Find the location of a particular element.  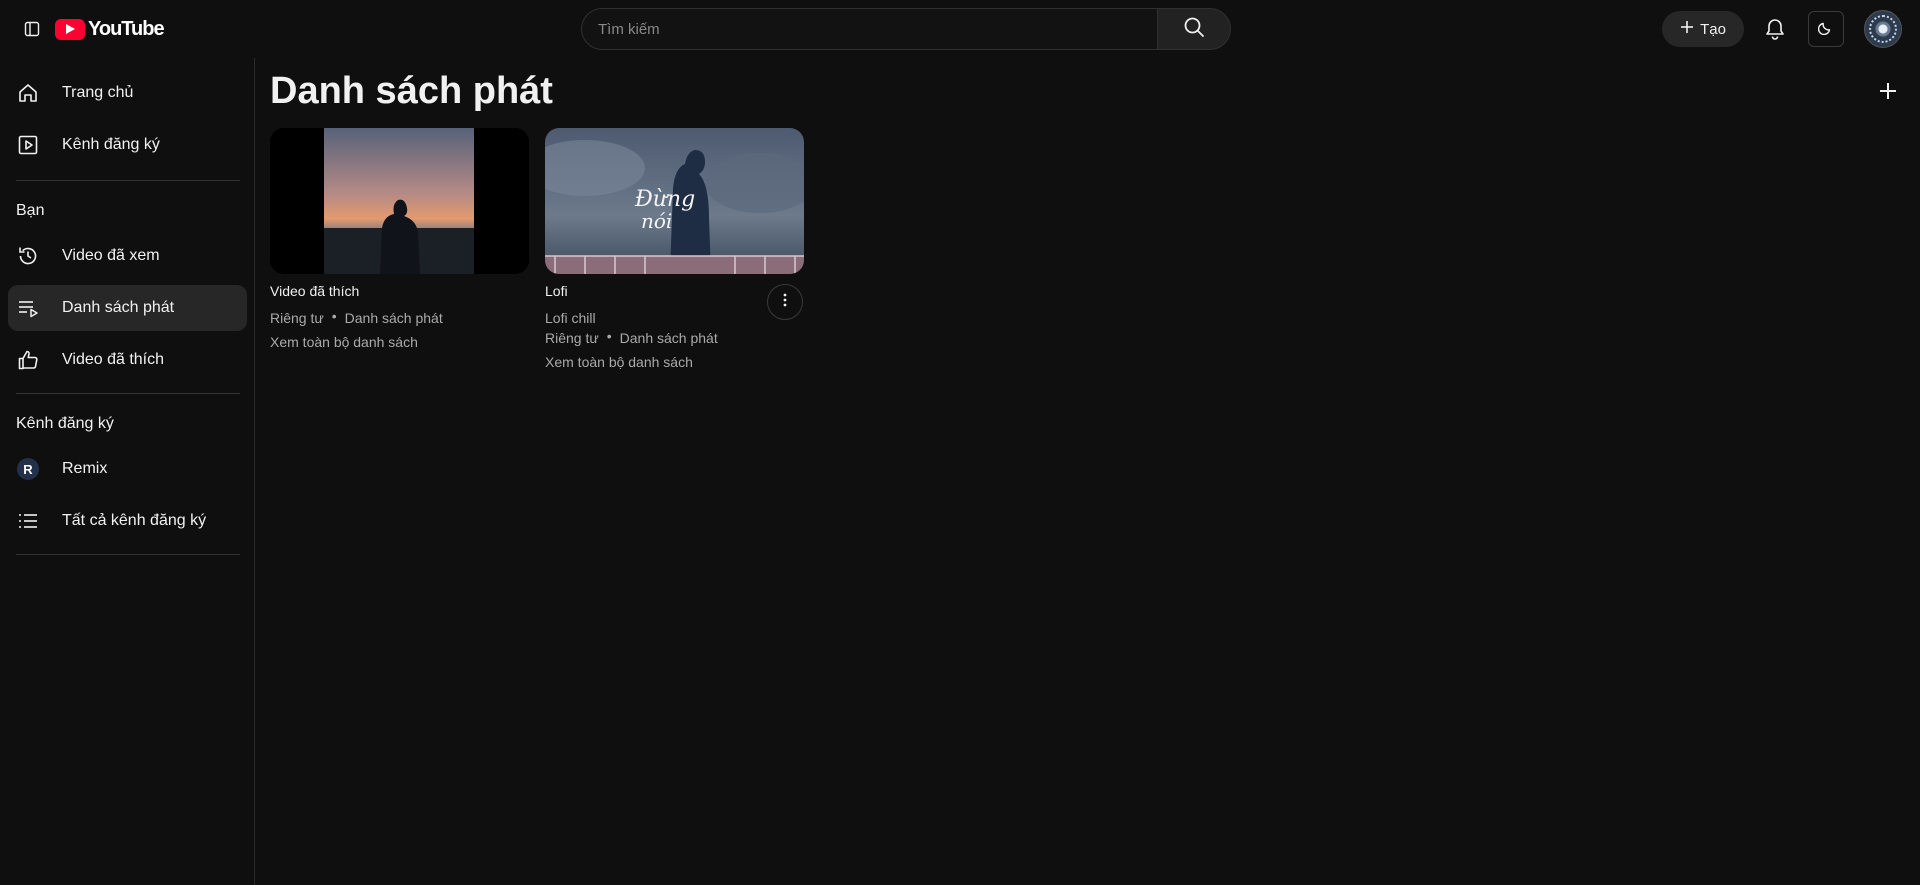

add-playlist-button is located at coordinates (1888, 93).